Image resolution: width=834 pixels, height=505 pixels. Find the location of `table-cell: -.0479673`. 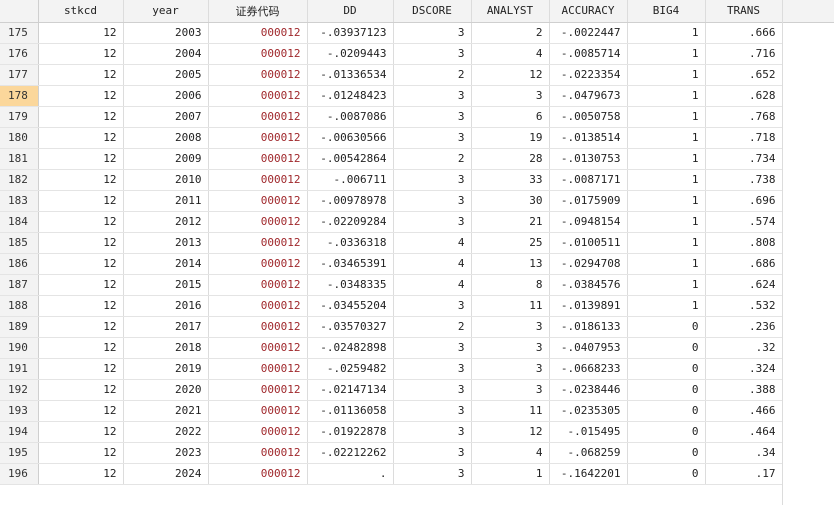

table-cell: -.0479673 is located at coordinates (588, 96).